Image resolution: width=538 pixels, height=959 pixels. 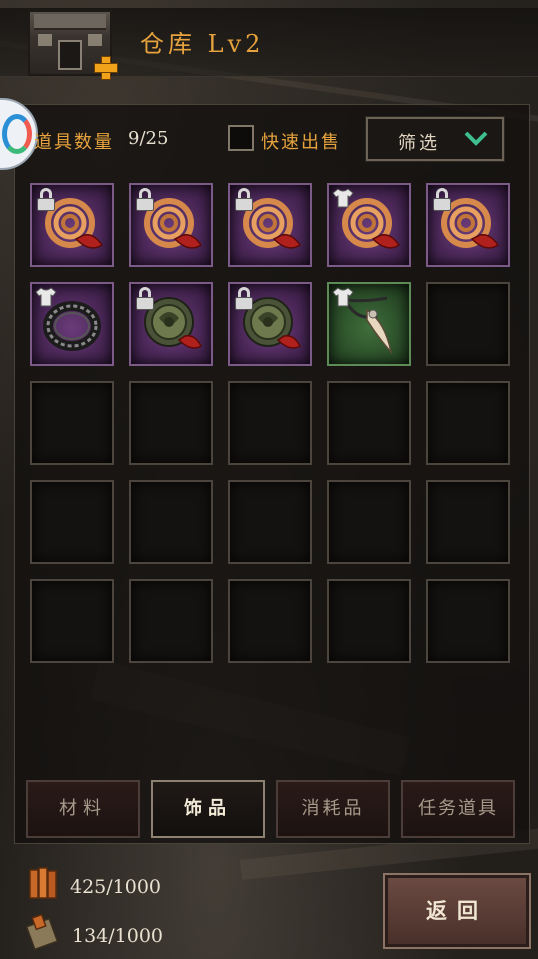 I want to click on item-count-value: 9/25, so click(x=148, y=138).